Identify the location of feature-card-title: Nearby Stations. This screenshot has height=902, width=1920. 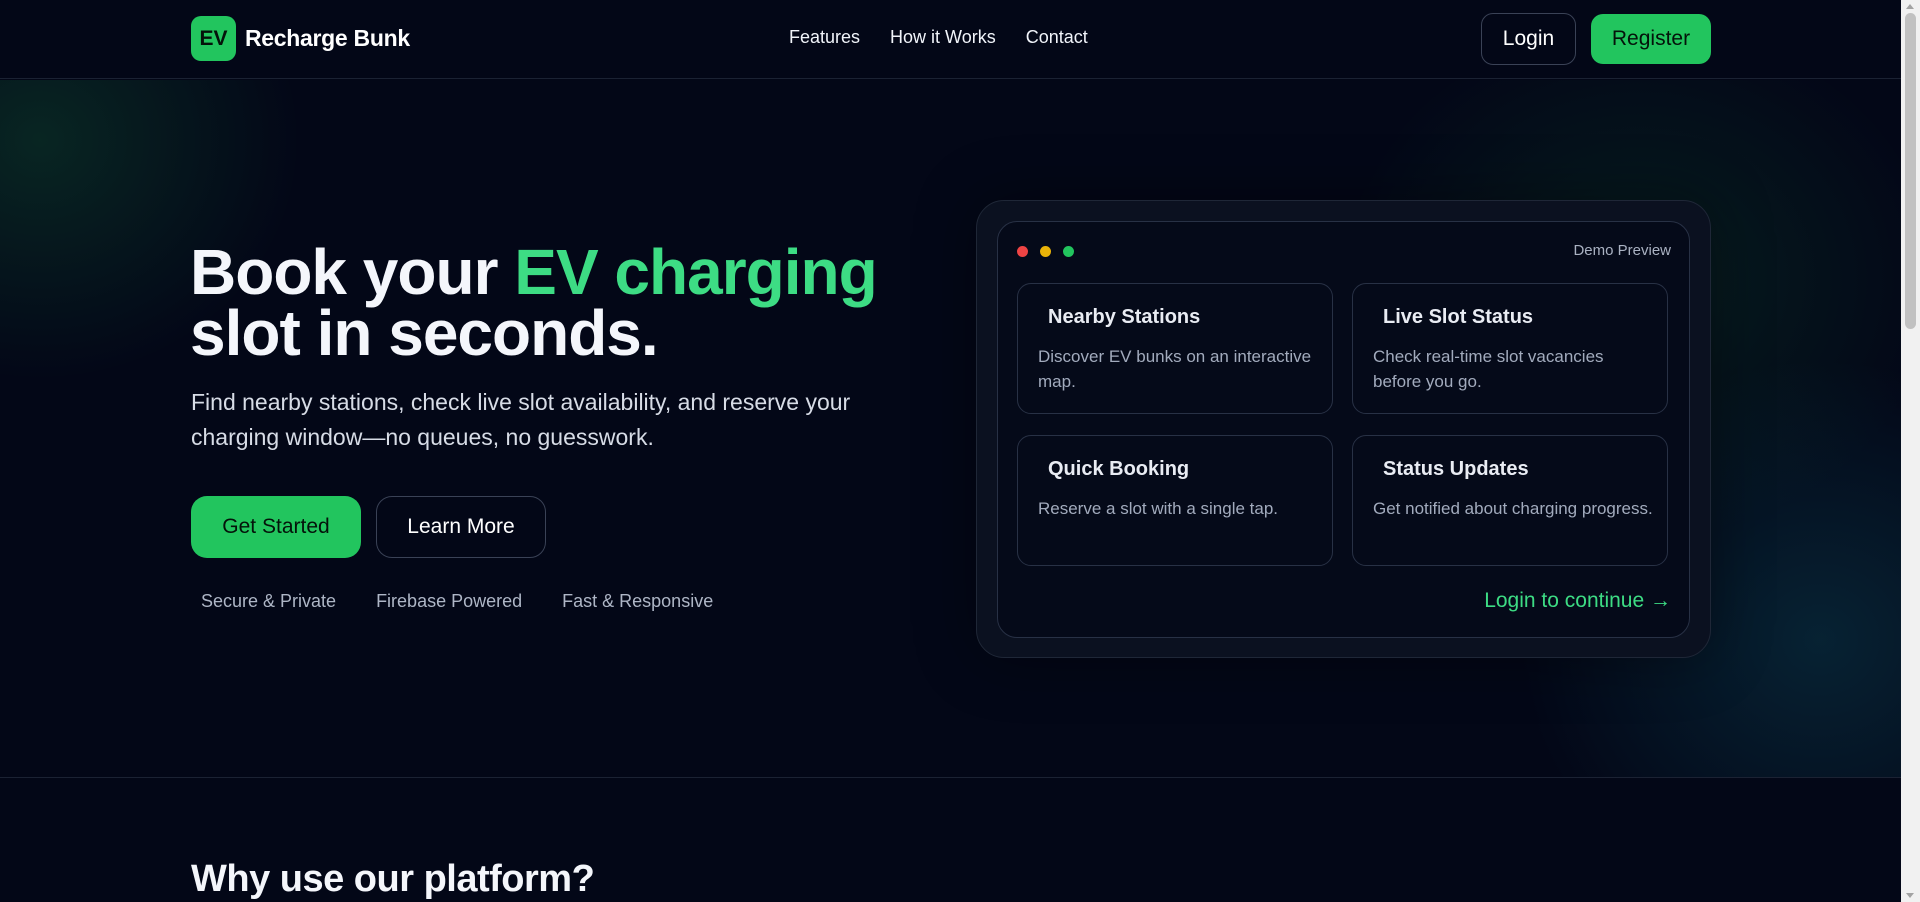
(1124, 317).